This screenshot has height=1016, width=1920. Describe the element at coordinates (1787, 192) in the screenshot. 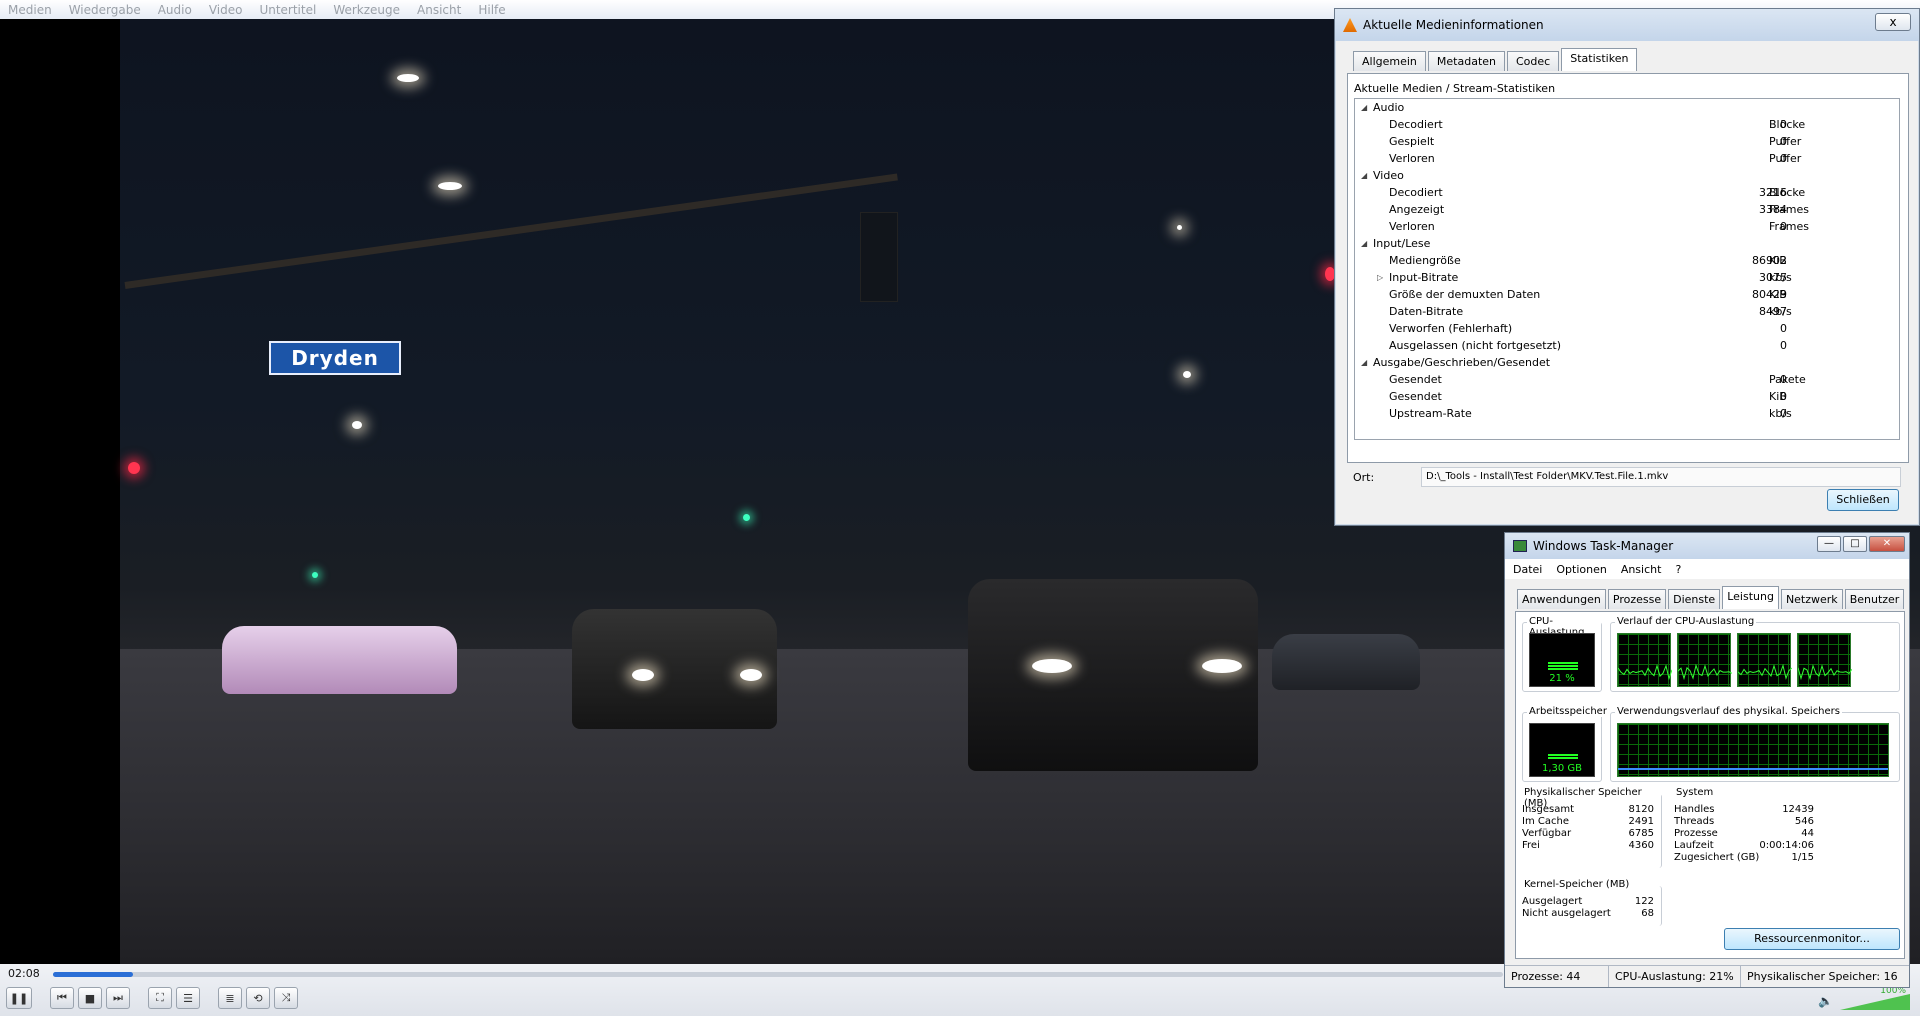

I see `stats-unit: Blöcke` at that location.